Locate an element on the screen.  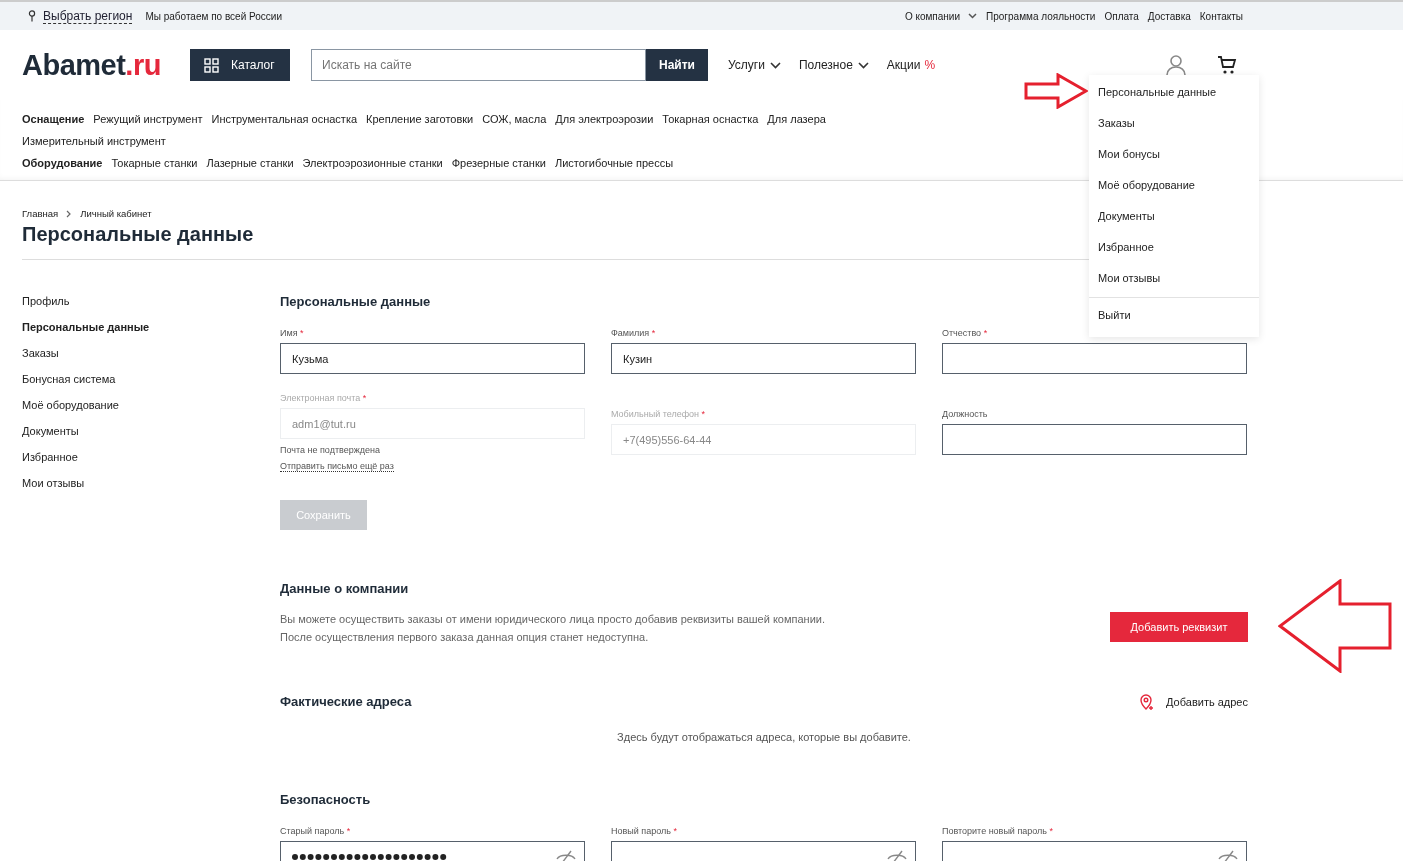
nav-link: Полезное is located at coordinates (833, 65).